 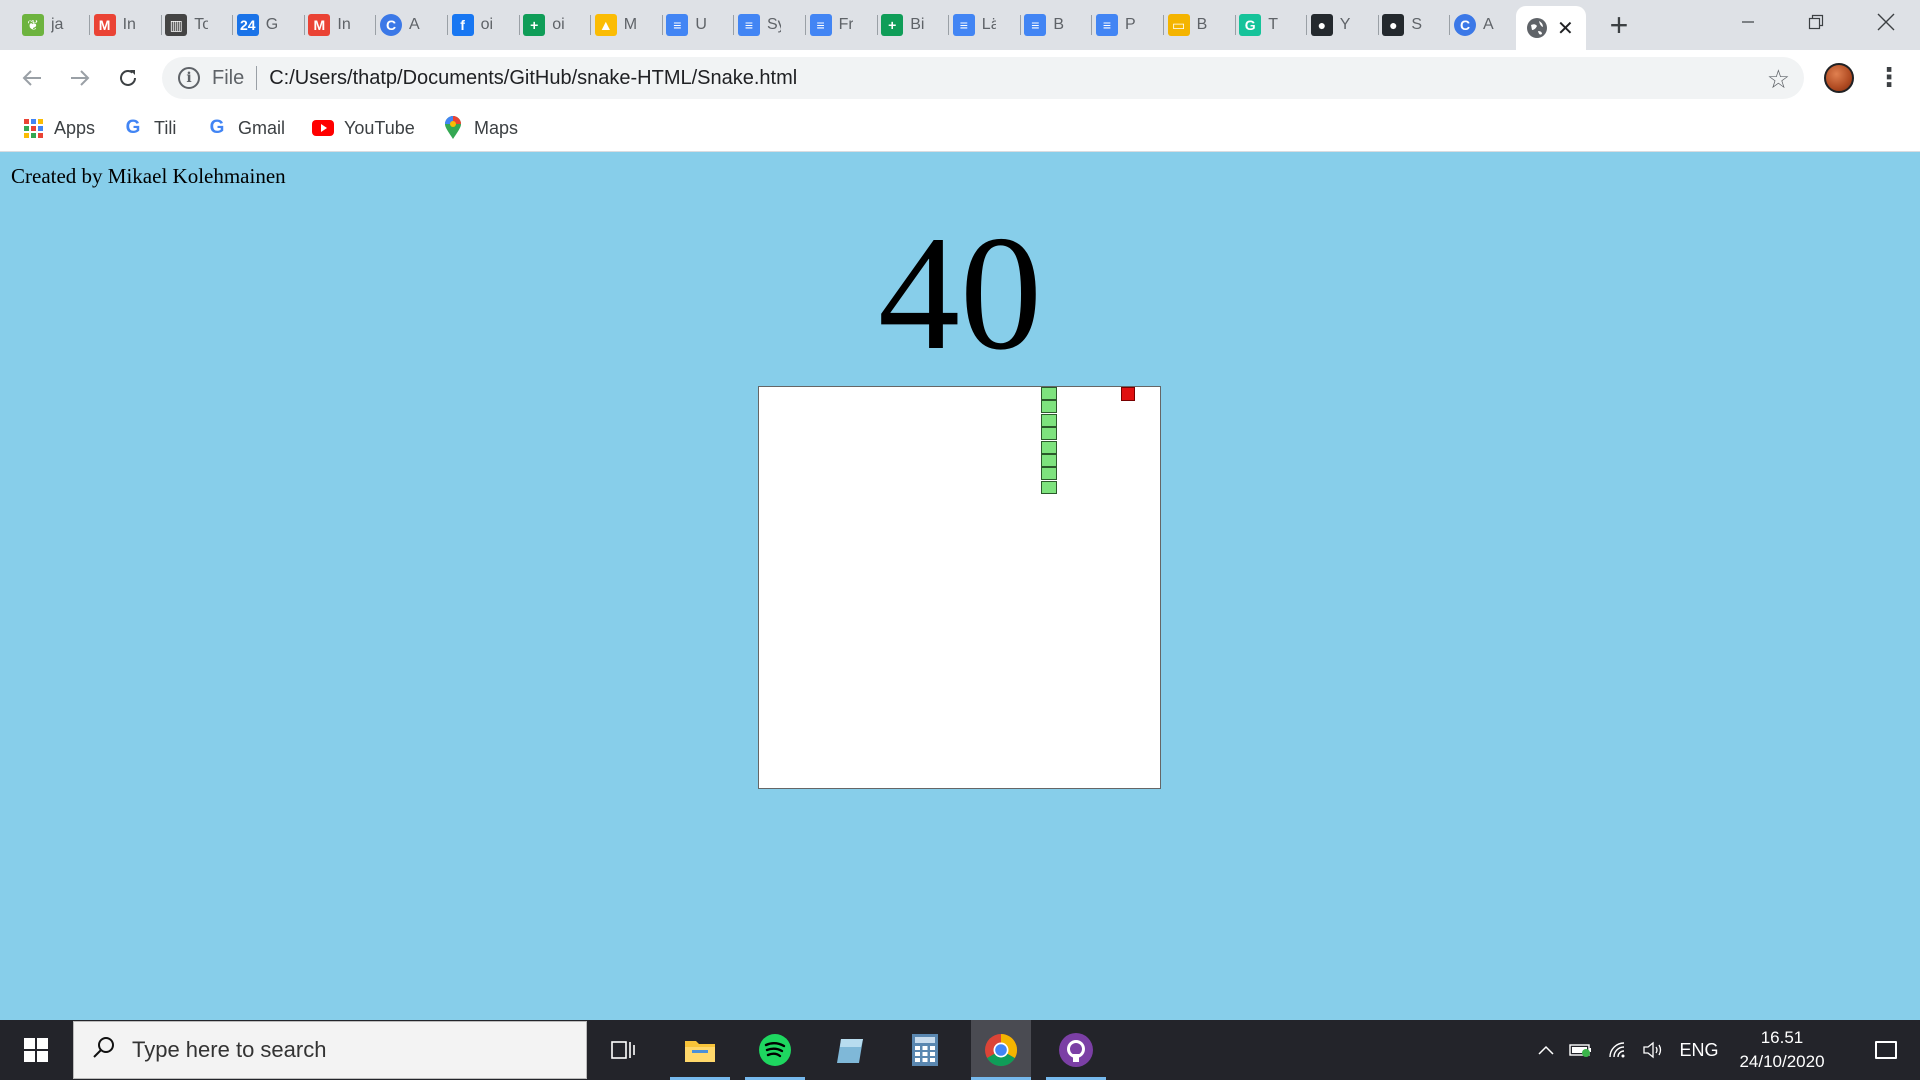 I want to click on file-explorer-button, so click(x=700, y=1050).